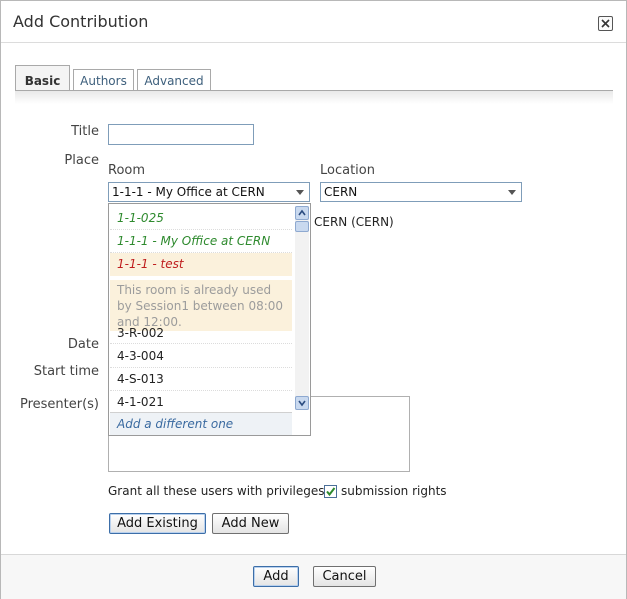 The width and height of the screenshot is (627, 599). What do you see at coordinates (66, 371) in the screenshot?
I see `start-time-label: Start time` at bounding box center [66, 371].